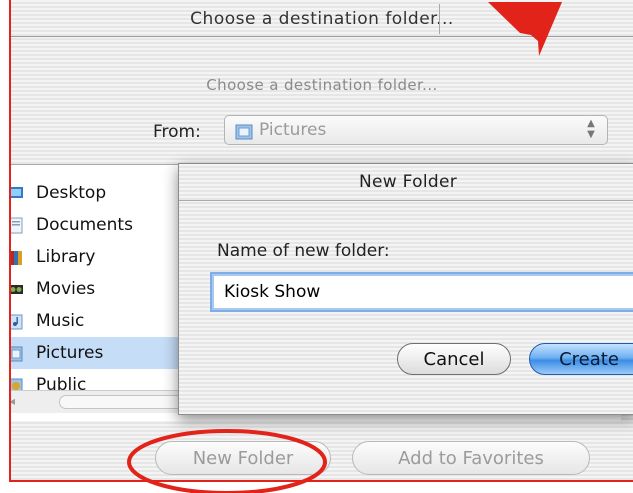 This screenshot has width=633, height=493. I want to click on scroll-left-arrow-icon: ◂, so click(13, 401).